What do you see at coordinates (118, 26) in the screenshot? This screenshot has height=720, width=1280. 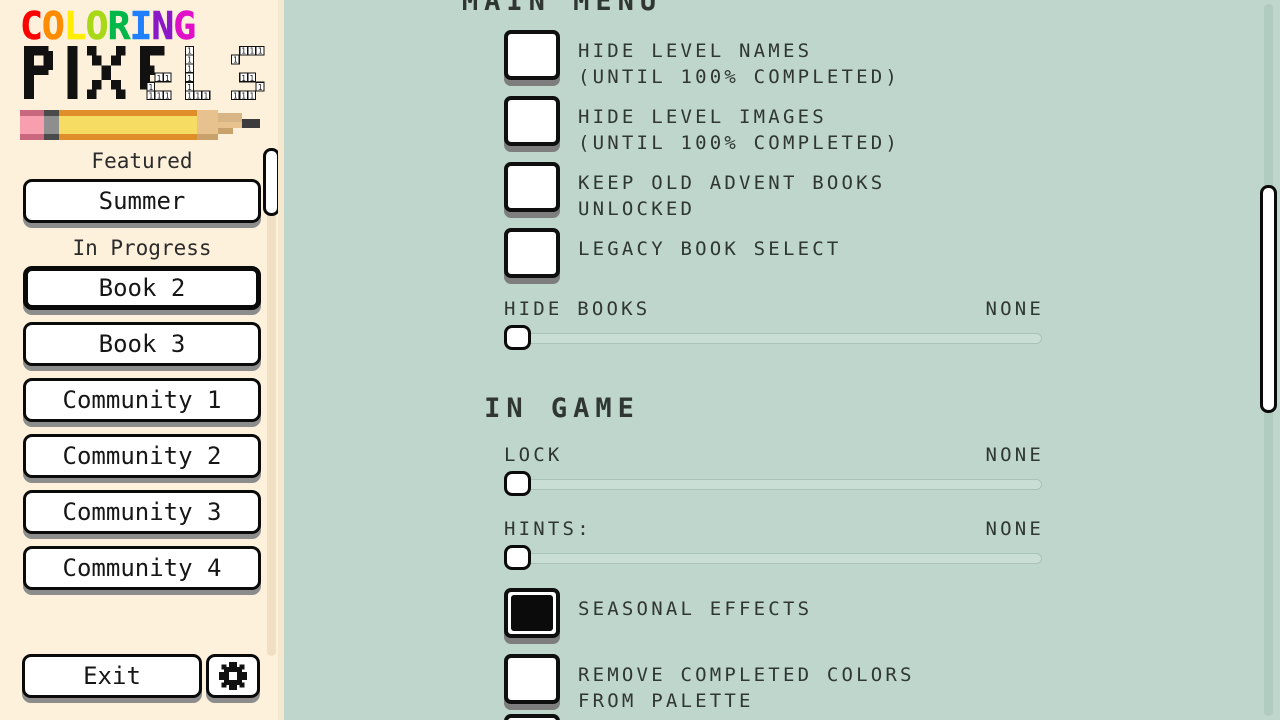 I see `logo-letter: R` at bounding box center [118, 26].